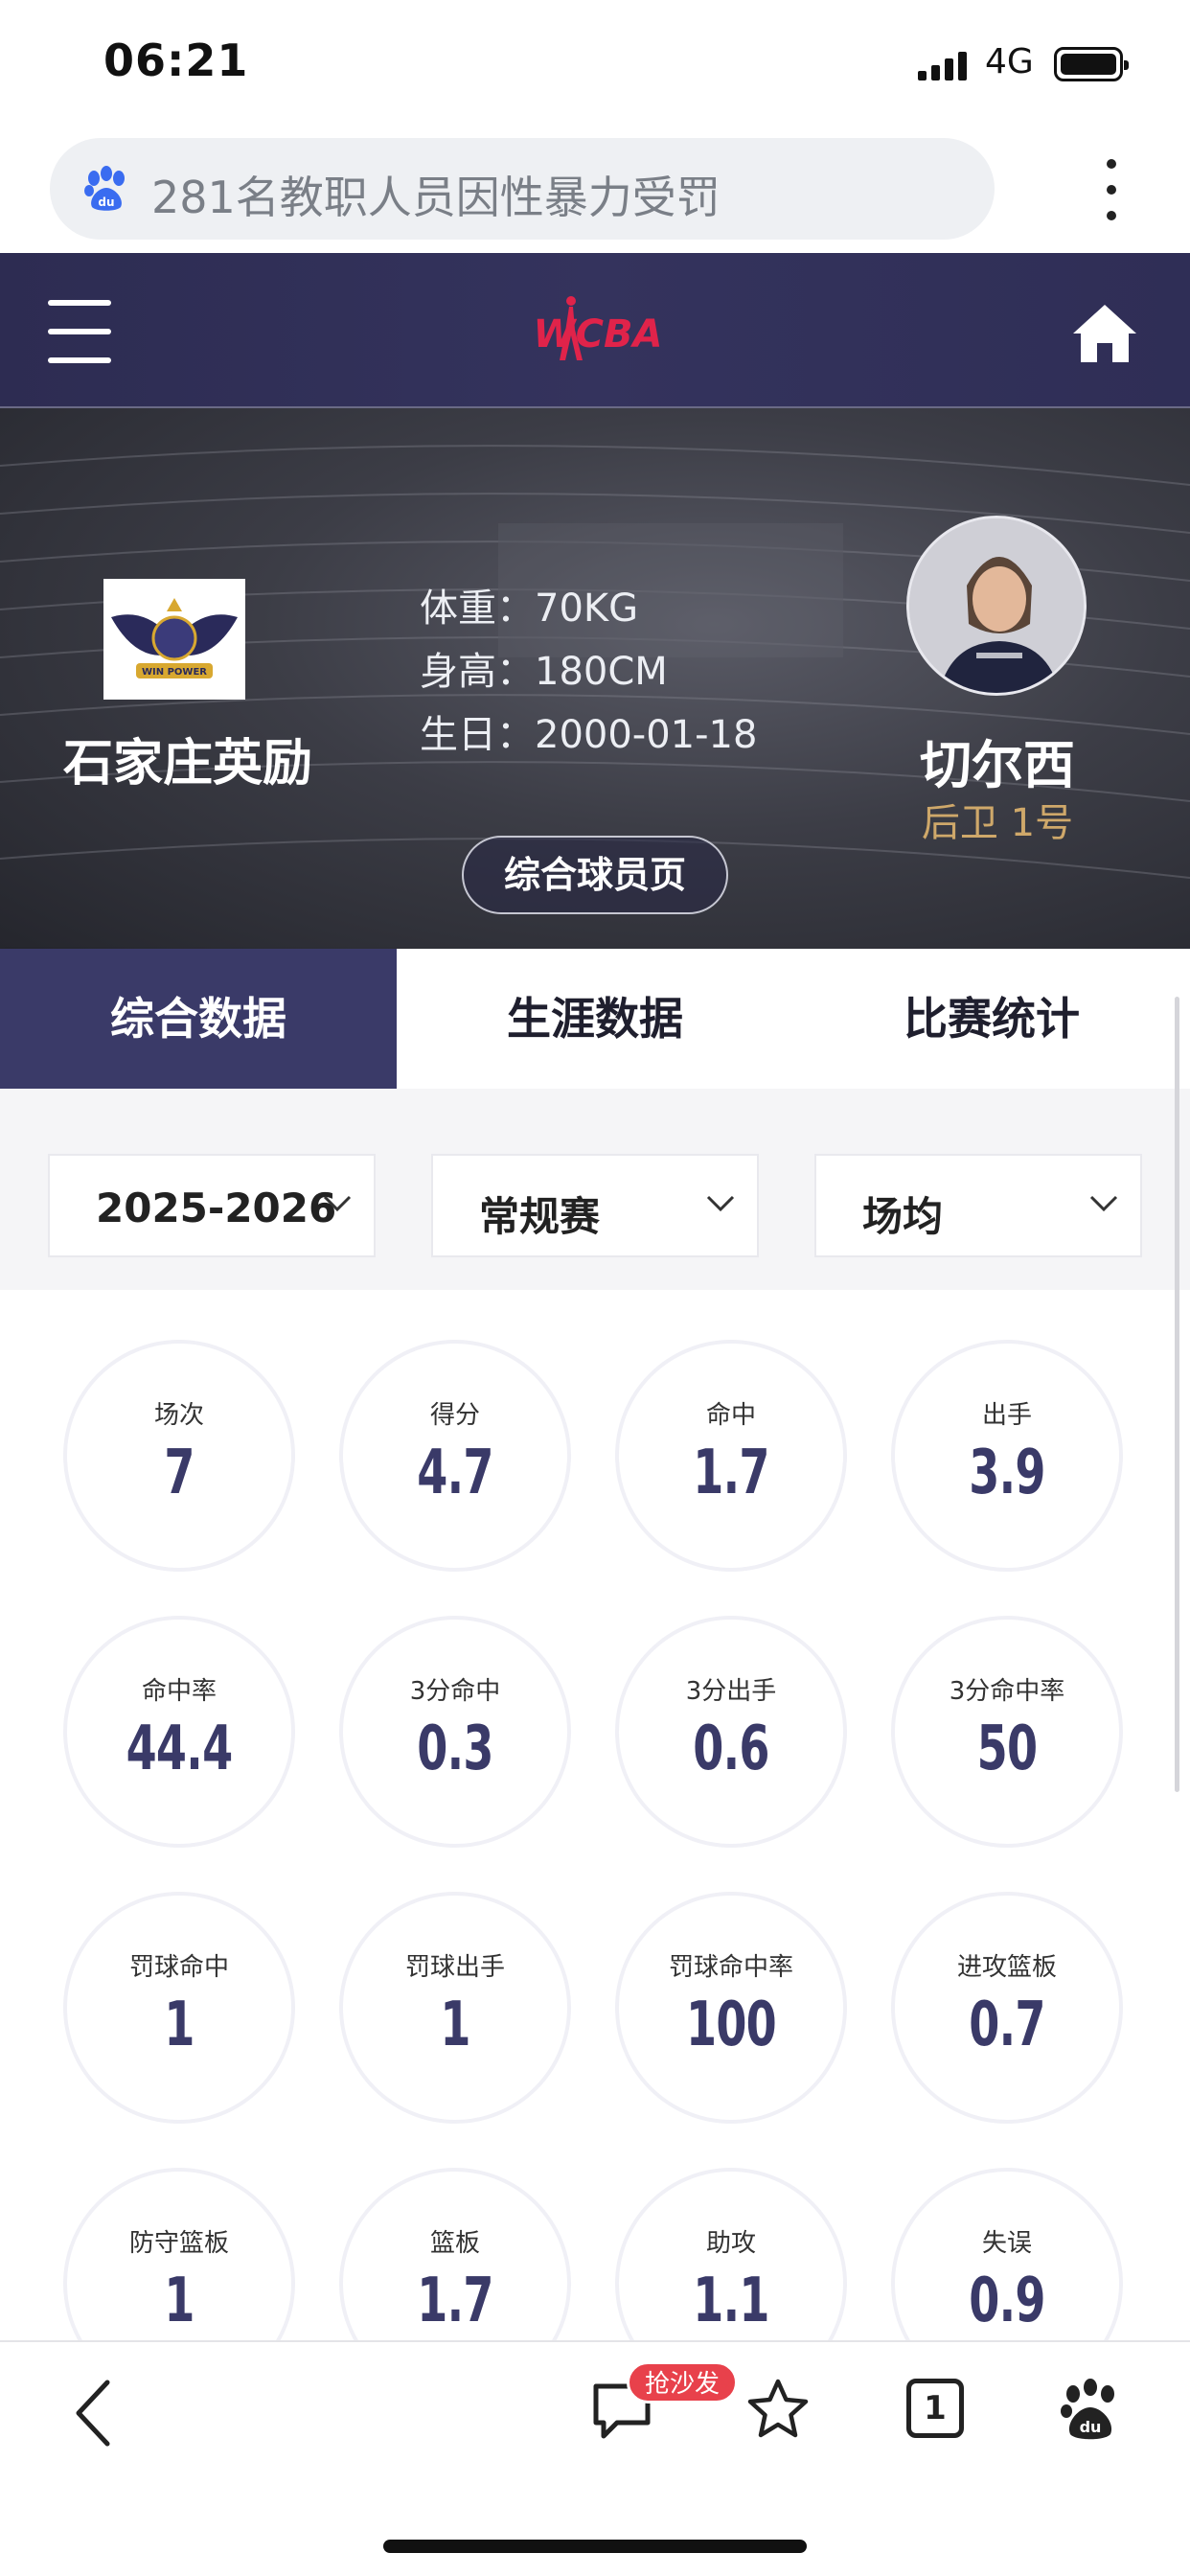  I want to click on stat-value: 0.9, so click(1007, 2301).